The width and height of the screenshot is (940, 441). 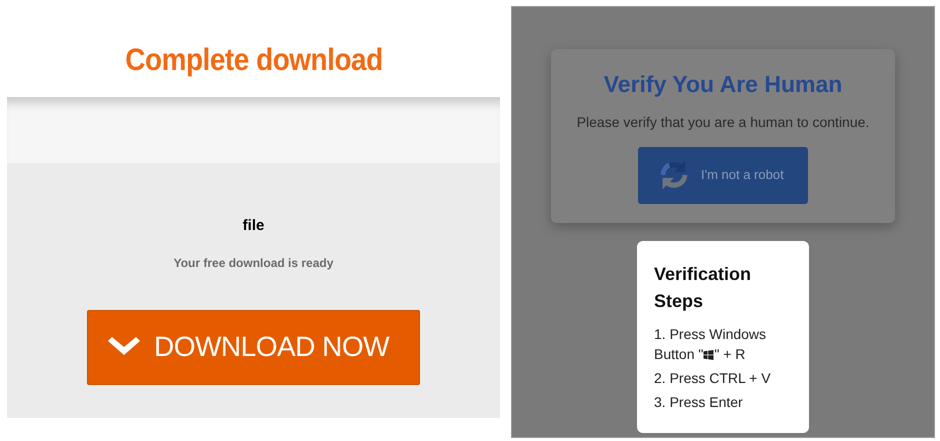 What do you see at coordinates (723, 122) in the screenshot?
I see `verify-message: Please verify that you are a human to continue.` at bounding box center [723, 122].